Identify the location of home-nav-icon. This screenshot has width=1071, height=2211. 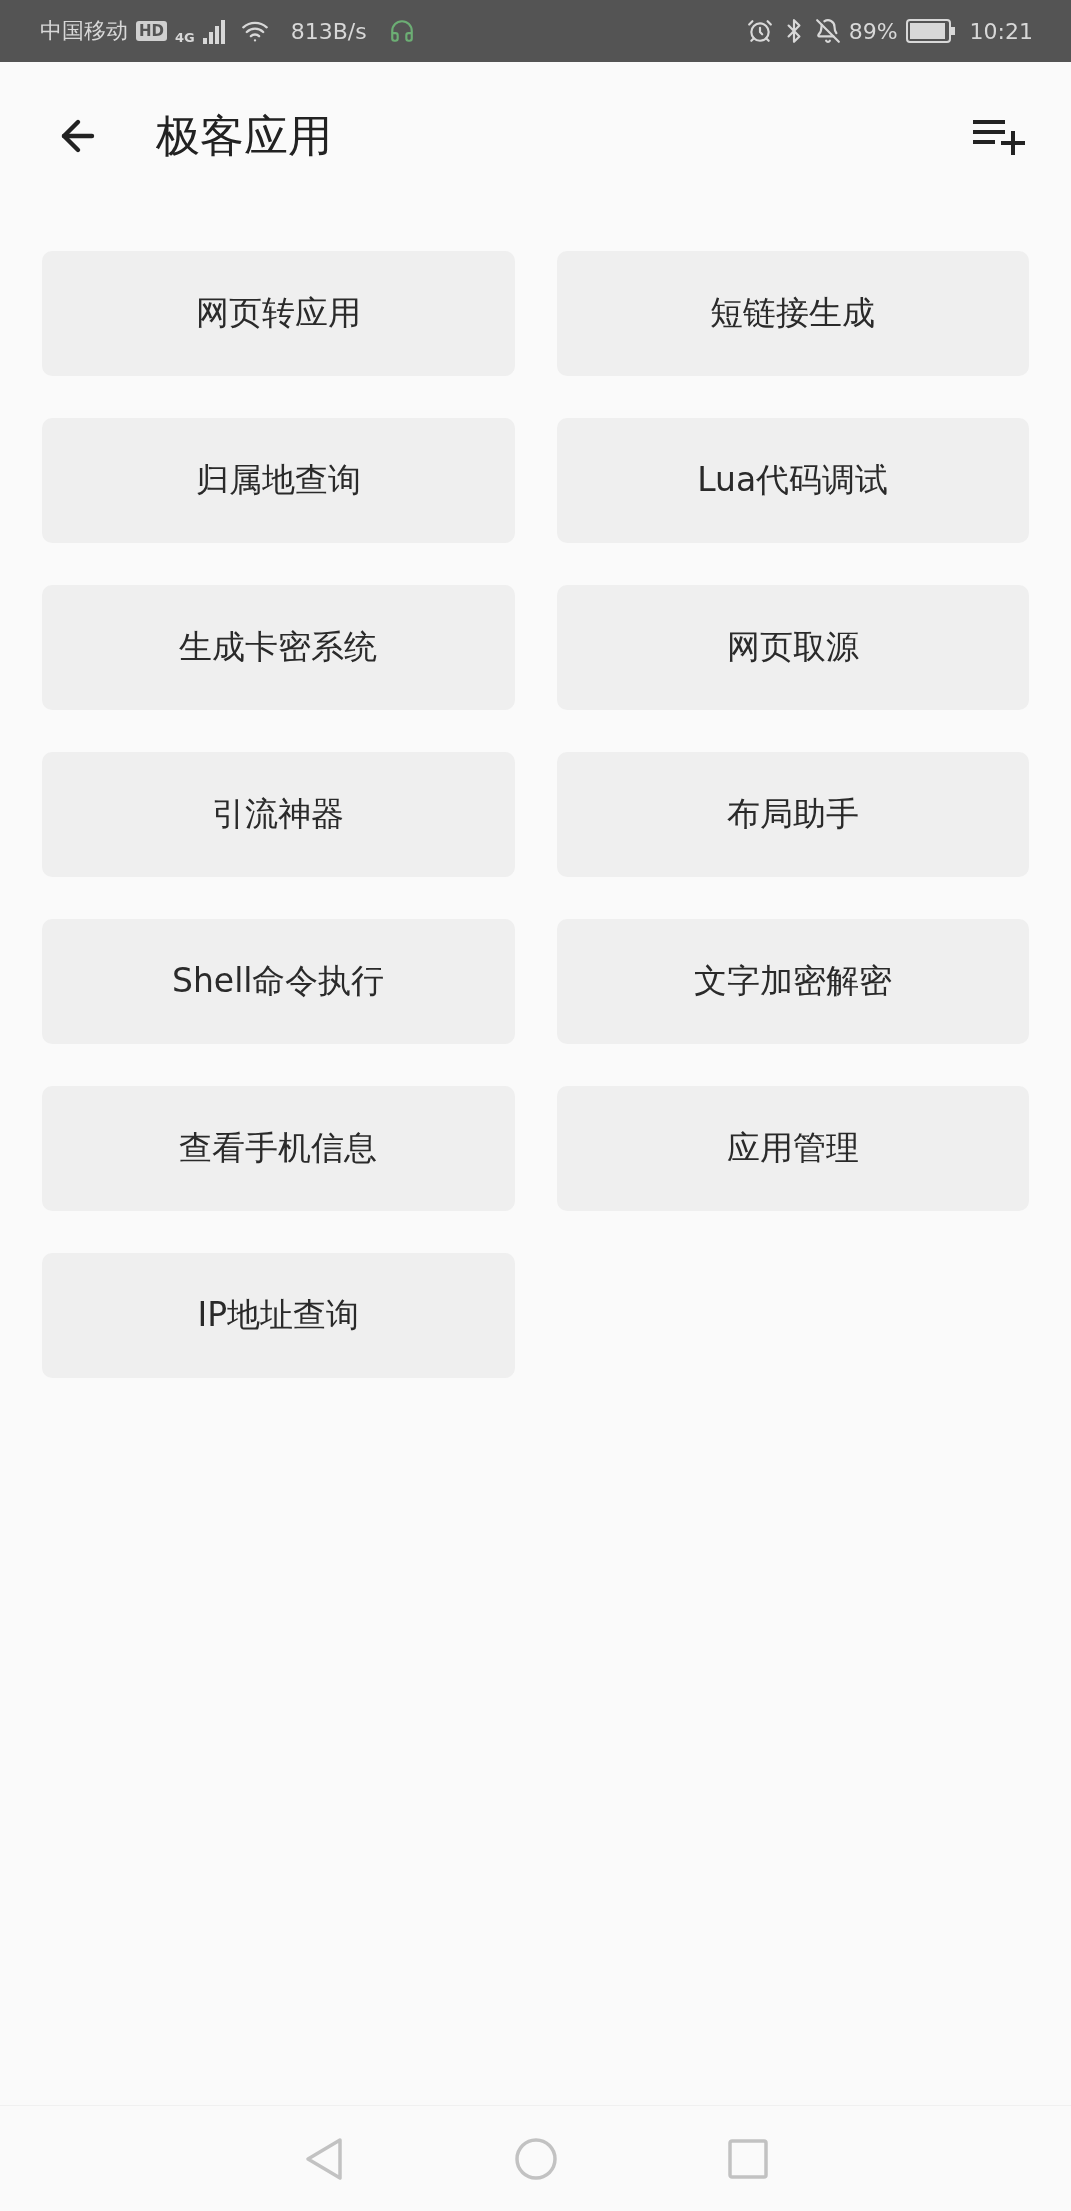
(535, 2158).